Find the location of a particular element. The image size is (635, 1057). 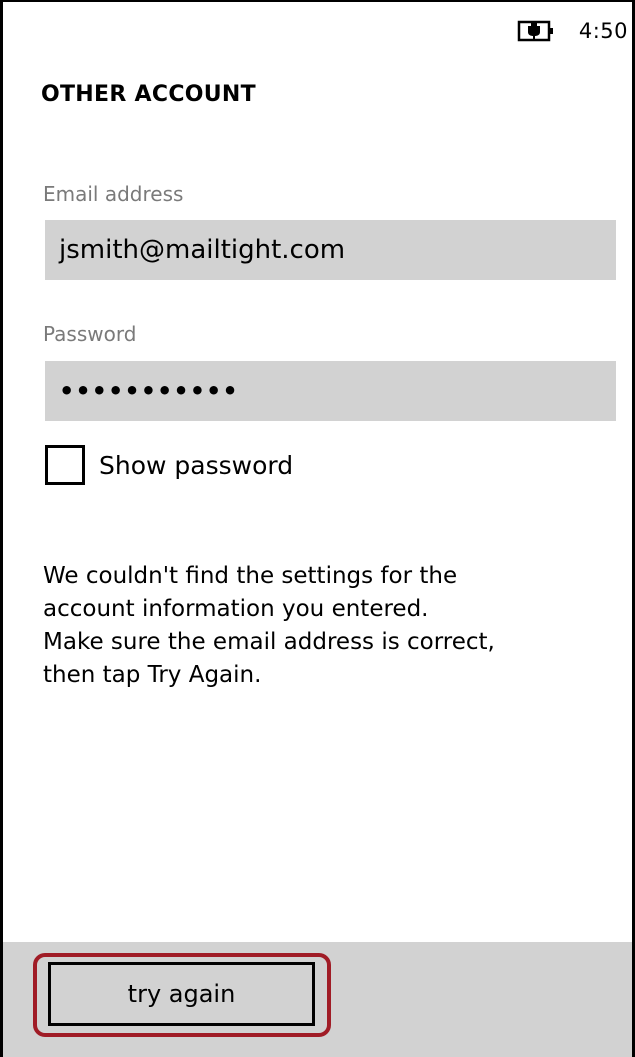

password-field: ••••••••••• is located at coordinates (330, 391).